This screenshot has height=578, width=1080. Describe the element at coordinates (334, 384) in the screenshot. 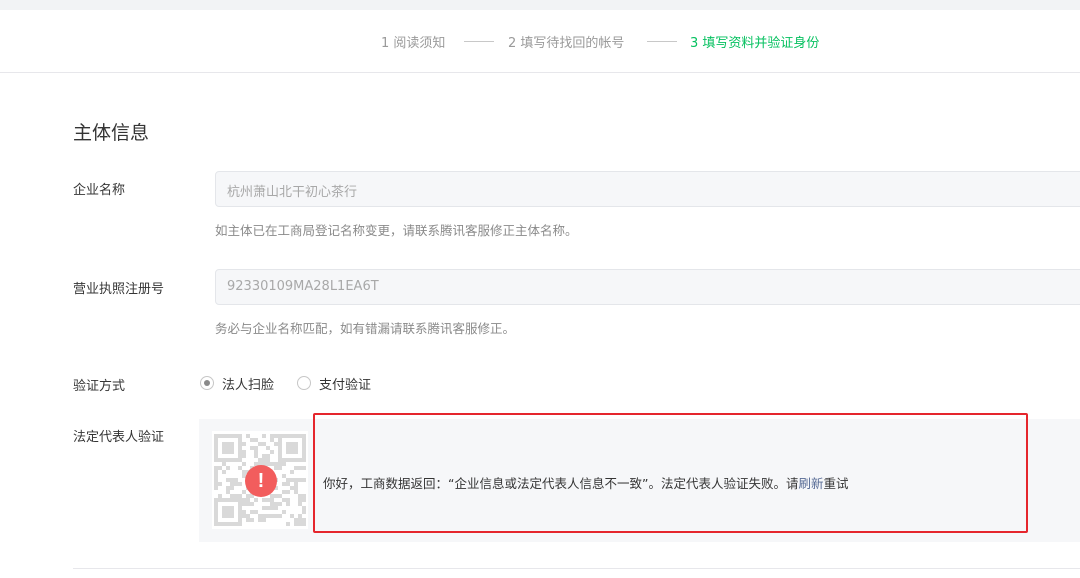

I see `radio-payment-verify: 支付验证` at that location.